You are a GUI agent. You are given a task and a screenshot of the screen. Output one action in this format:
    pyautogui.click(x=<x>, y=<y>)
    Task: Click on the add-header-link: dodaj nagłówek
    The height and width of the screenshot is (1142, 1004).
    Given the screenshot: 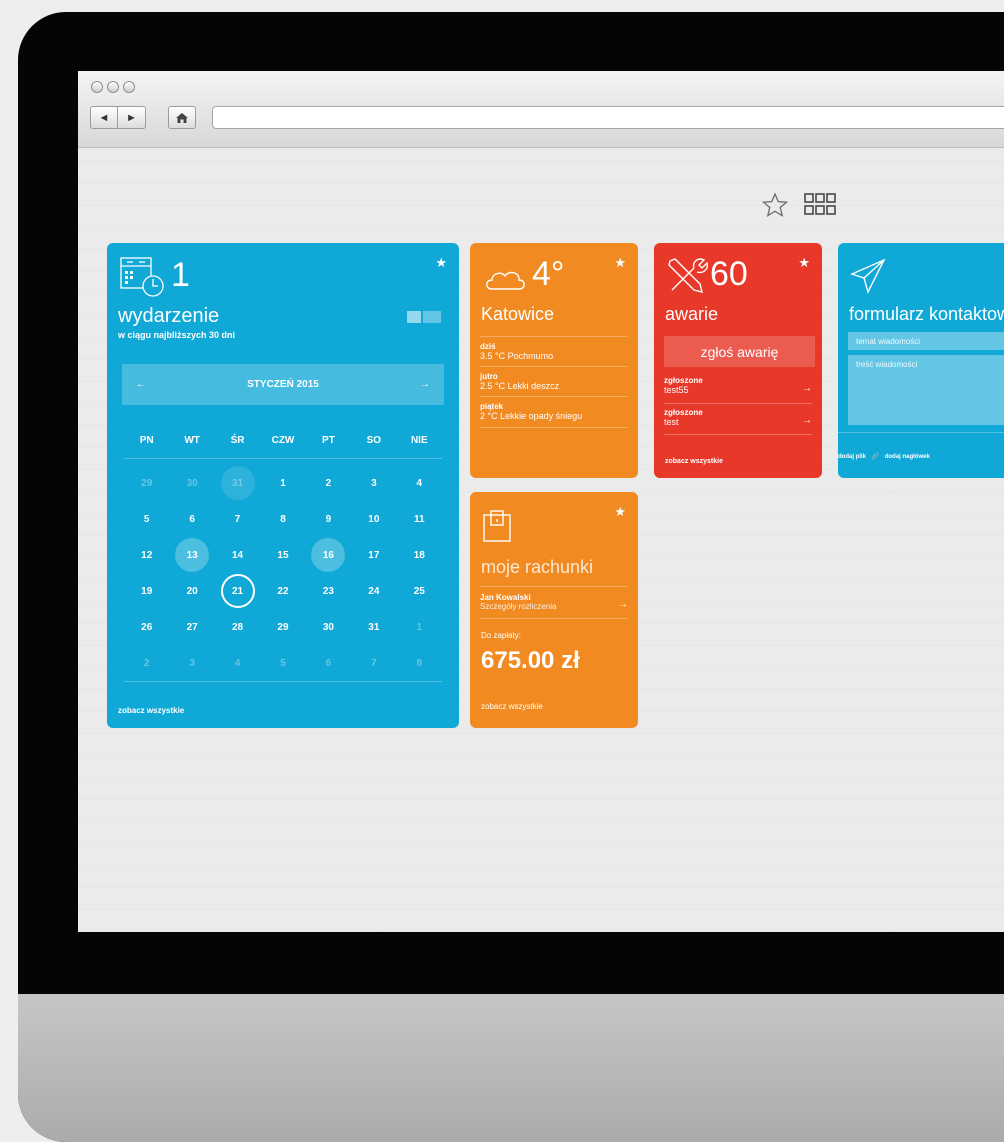 What is the action you would take?
    pyautogui.click(x=907, y=457)
    